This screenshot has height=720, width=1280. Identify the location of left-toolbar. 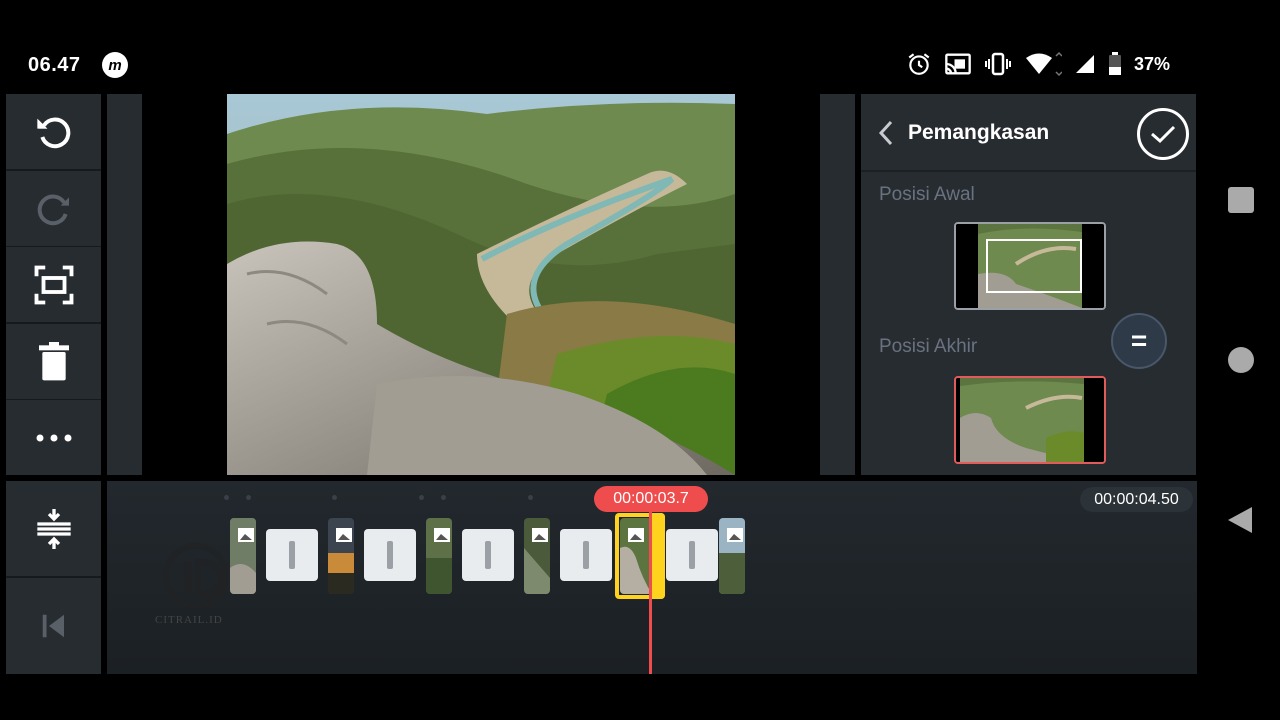
(53, 284).